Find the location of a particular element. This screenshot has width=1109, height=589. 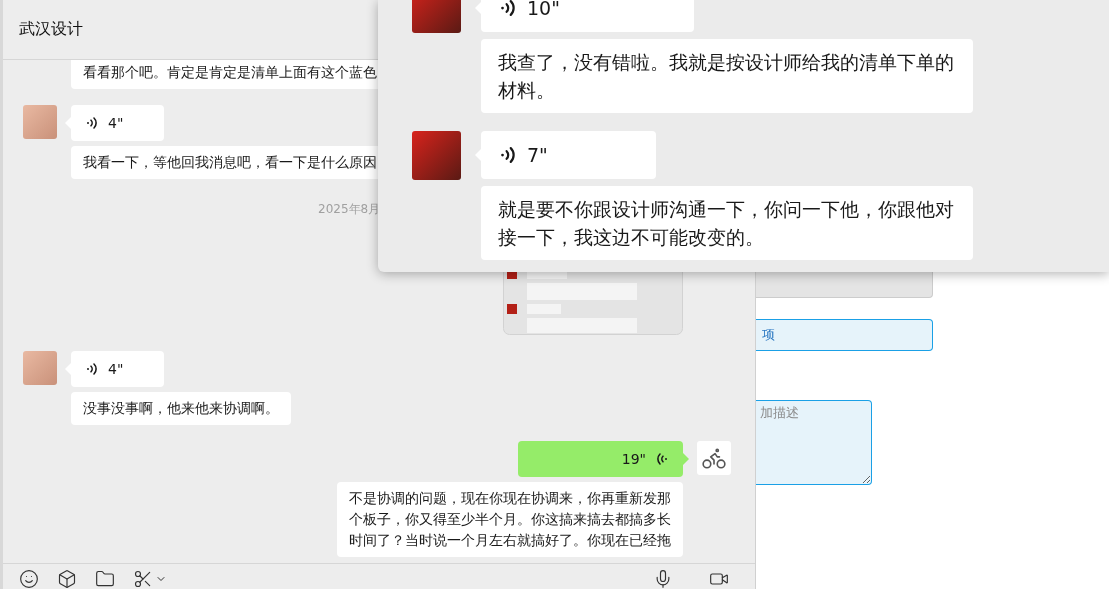

box-icon is located at coordinates (67, 579).